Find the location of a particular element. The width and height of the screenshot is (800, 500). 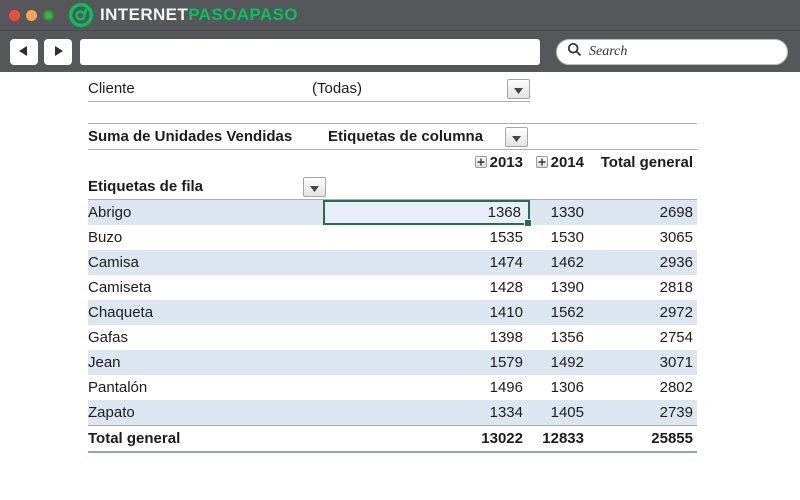

brand-logo-icon is located at coordinates (81, 15).